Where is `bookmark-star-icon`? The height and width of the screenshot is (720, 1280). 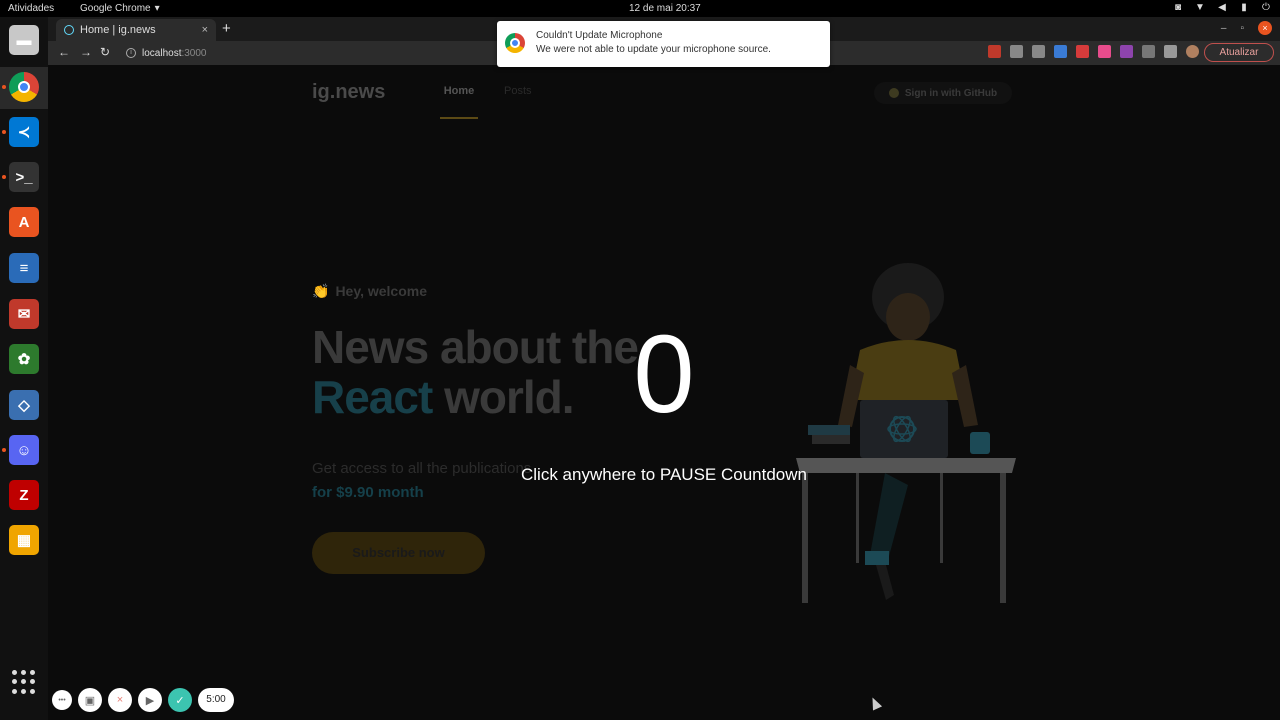 bookmark-star-icon is located at coordinates (1038, 51).